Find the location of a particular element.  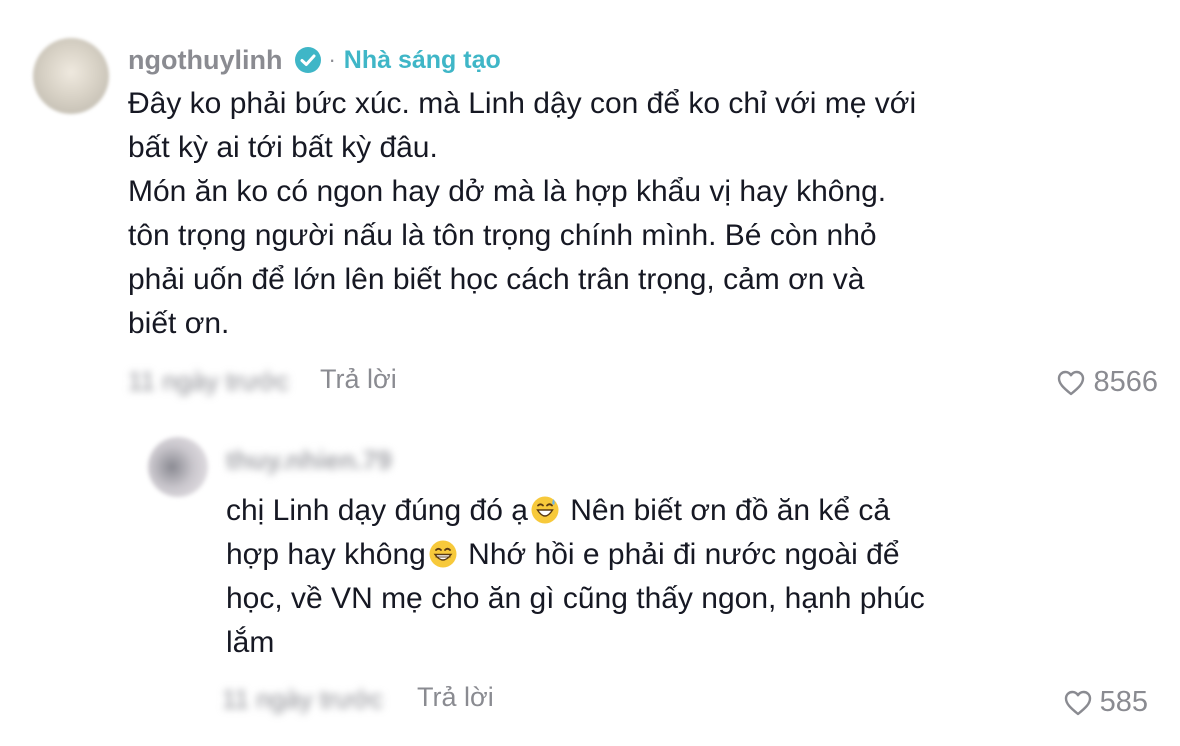

reply-text-segment: Nhớ hồi e phải đi nước ngoài để is located at coordinates (679, 554).